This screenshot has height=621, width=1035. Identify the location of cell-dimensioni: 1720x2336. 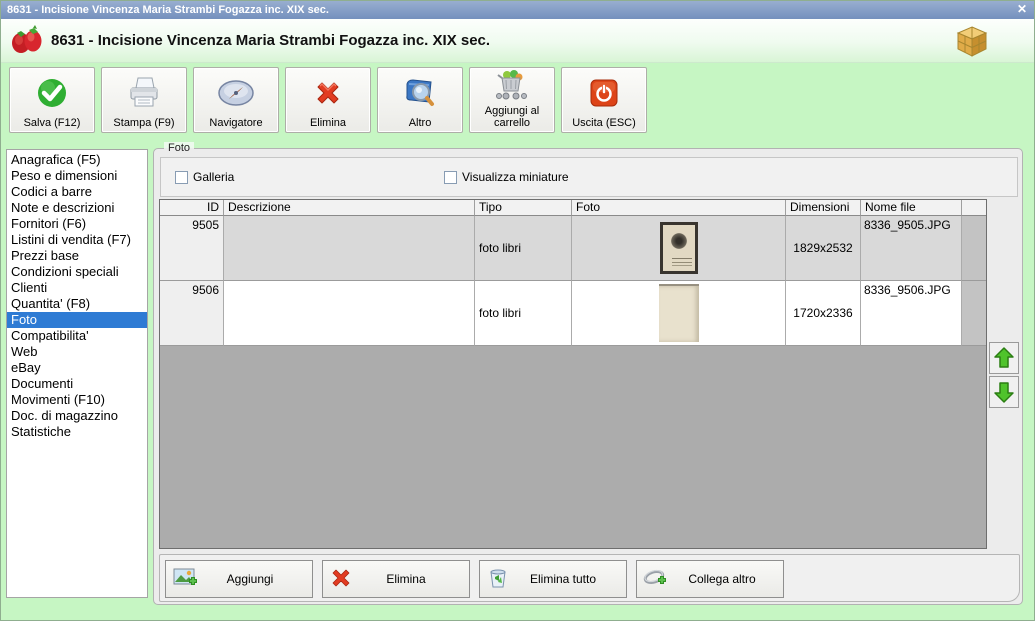
(823, 313).